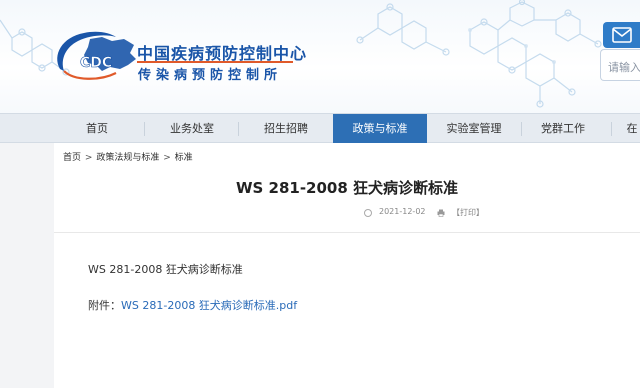 The height and width of the screenshot is (388, 640). What do you see at coordinates (104, 305) in the screenshot?
I see `attachment-label: 附件：` at bounding box center [104, 305].